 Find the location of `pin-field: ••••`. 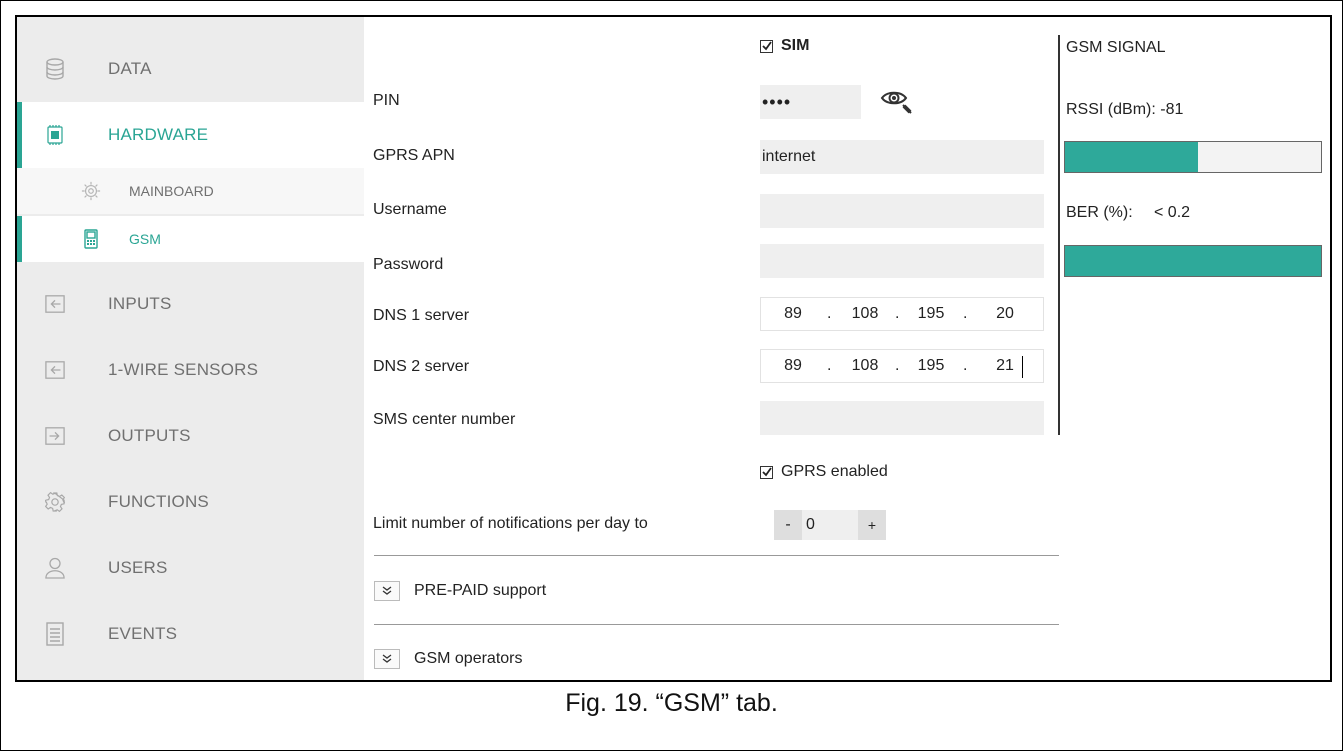

pin-field: •••• is located at coordinates (810, 102).